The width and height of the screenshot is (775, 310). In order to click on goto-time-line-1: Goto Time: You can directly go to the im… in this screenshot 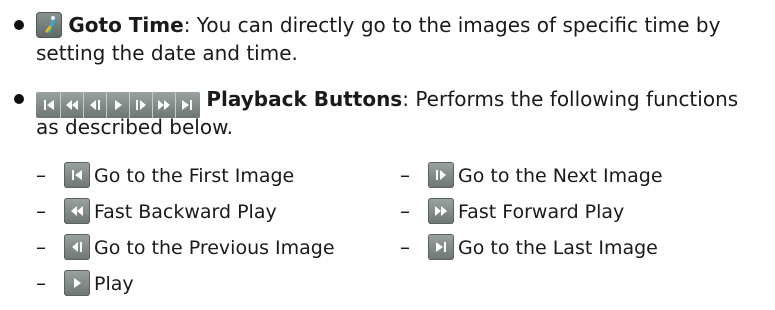, I will do `click(378, 25)`.